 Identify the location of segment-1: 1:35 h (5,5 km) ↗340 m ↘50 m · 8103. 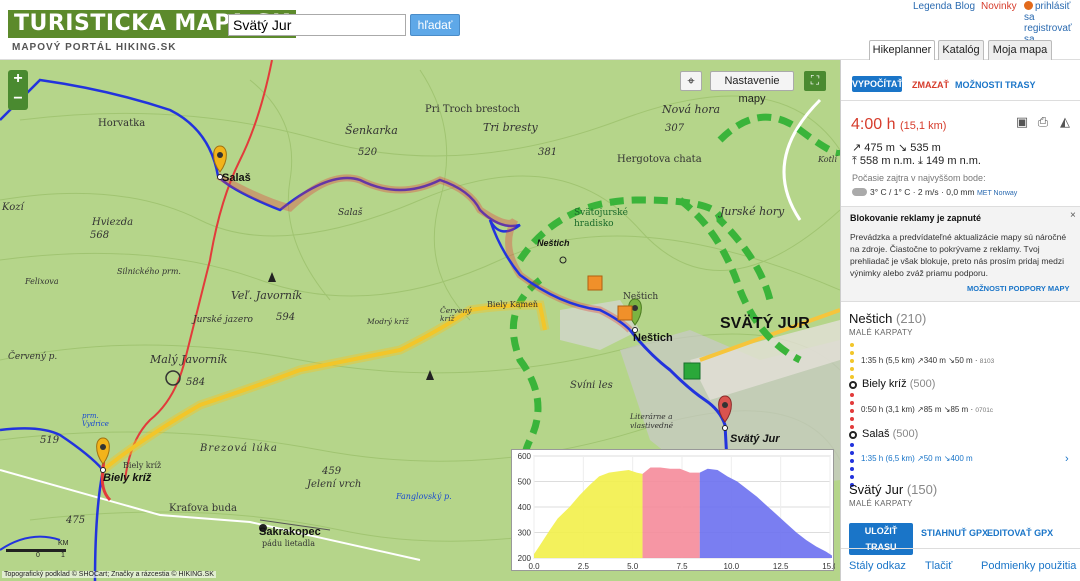
(927, 360).